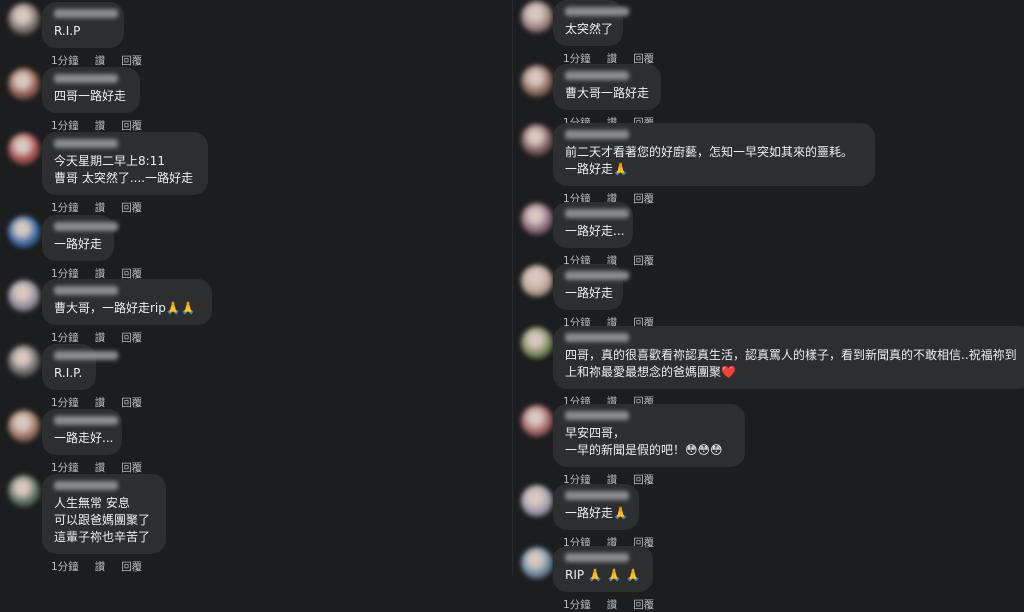 This screenshot has height=612, width=1024. Describe the element at coordinates (607, 93) in the screenshot. I see `comment-text: 曹大哥一路好走` at that location.